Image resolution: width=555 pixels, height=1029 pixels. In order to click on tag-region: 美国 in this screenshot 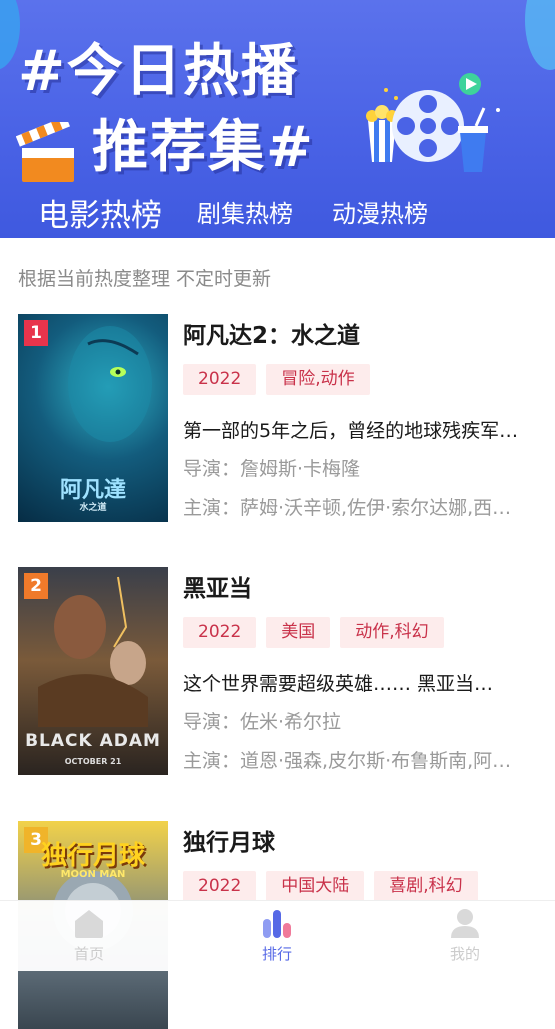, I will do `click(298, 632)`.